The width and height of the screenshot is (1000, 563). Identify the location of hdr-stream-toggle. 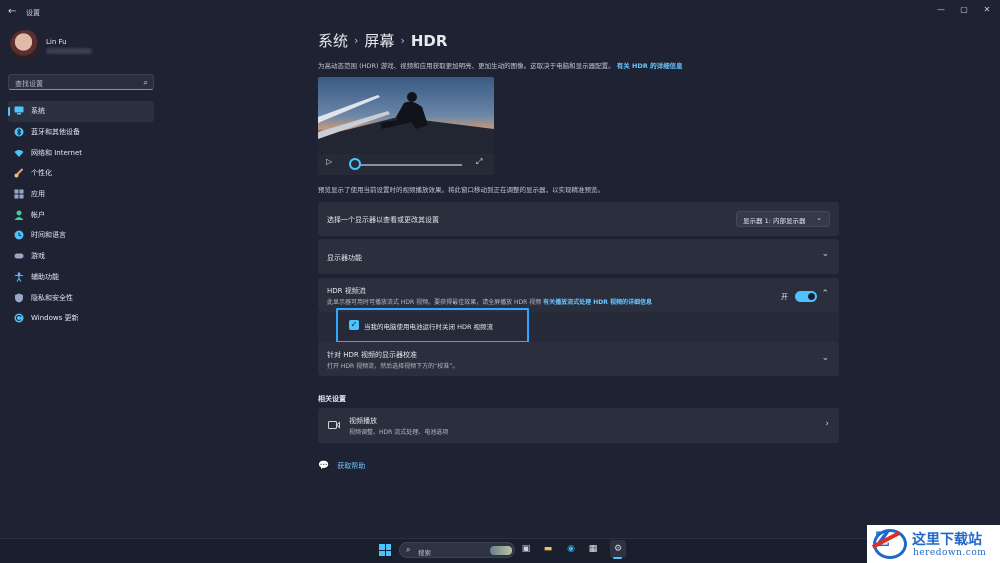
(806, 296).